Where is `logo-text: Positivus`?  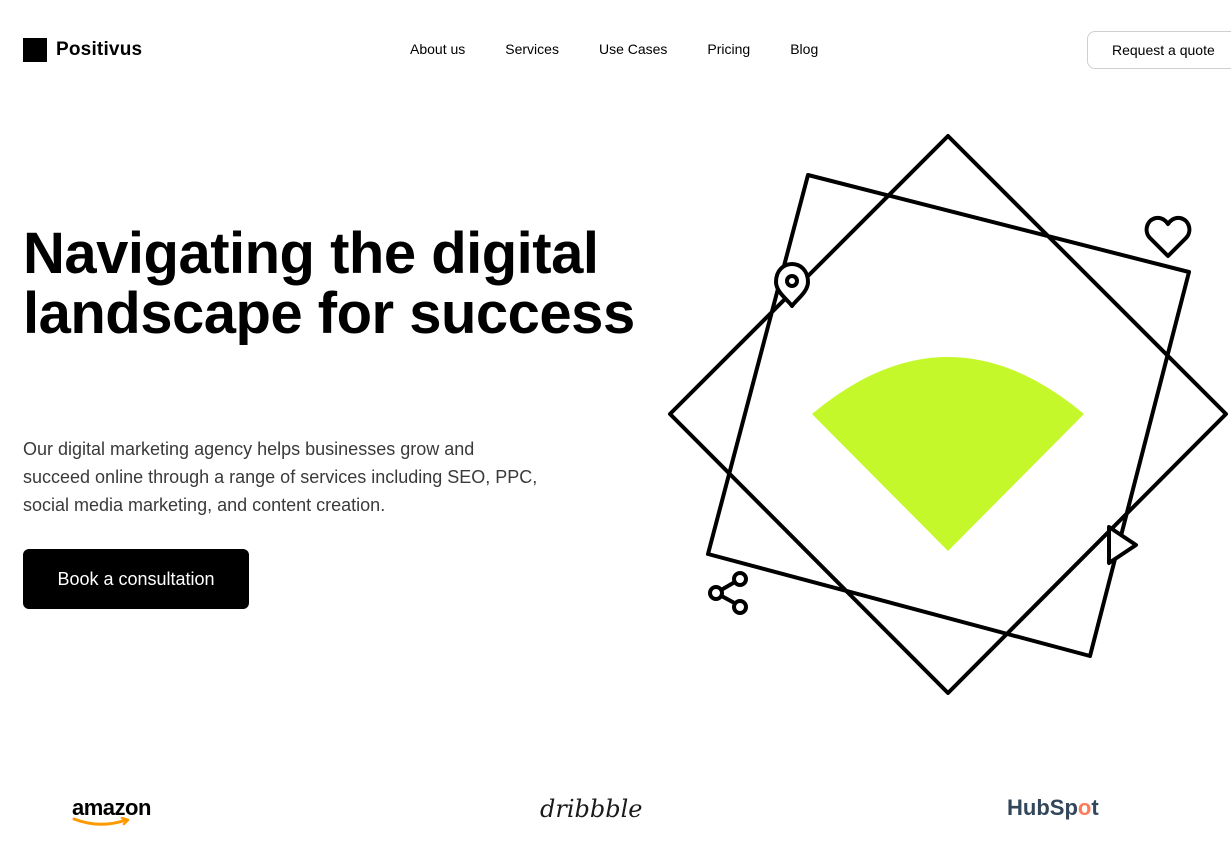
logo-text: Positivus is located at coordinates (99, 49).